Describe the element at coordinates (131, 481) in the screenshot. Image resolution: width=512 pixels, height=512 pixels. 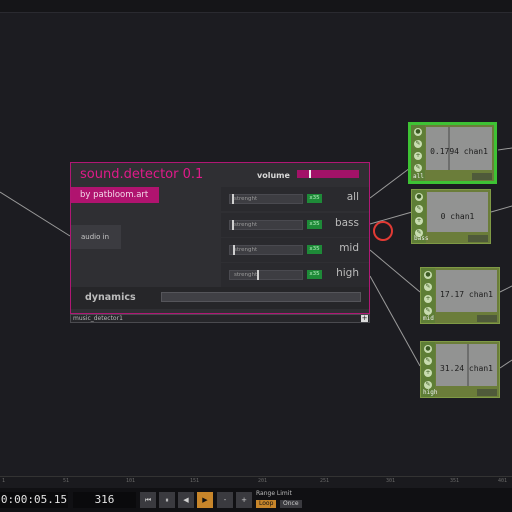
I see `timeline-tick: 101` at that location.